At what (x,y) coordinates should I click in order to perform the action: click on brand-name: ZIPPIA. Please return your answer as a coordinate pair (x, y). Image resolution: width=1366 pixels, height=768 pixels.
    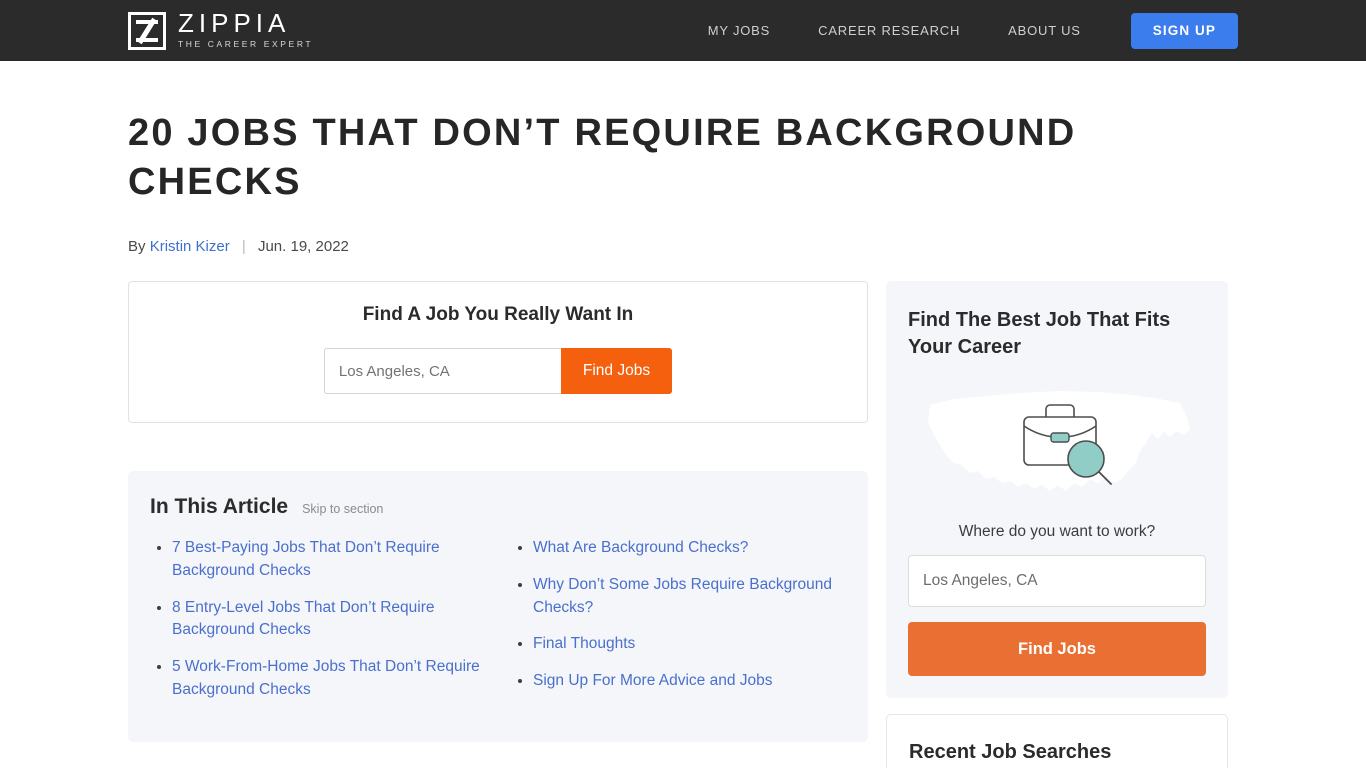
    Looking at the image, I should click on (234, 23).